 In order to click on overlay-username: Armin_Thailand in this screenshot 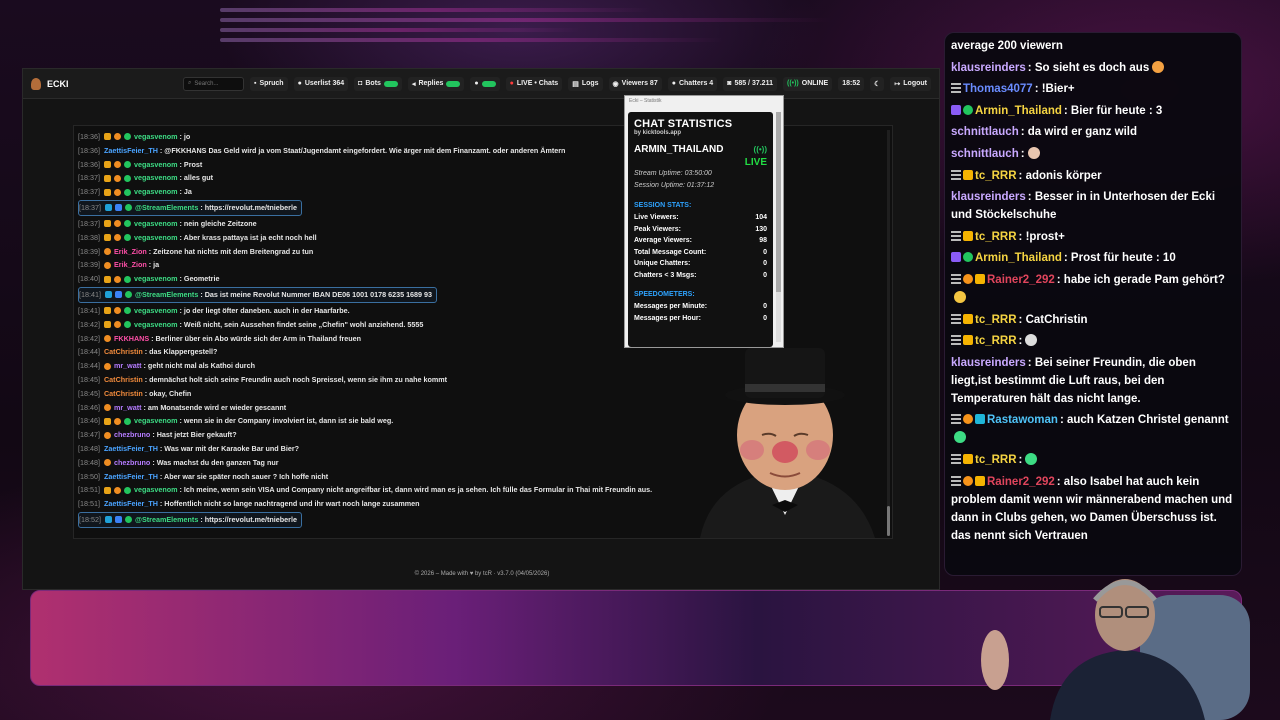, I will do `click(1018, 258)`.